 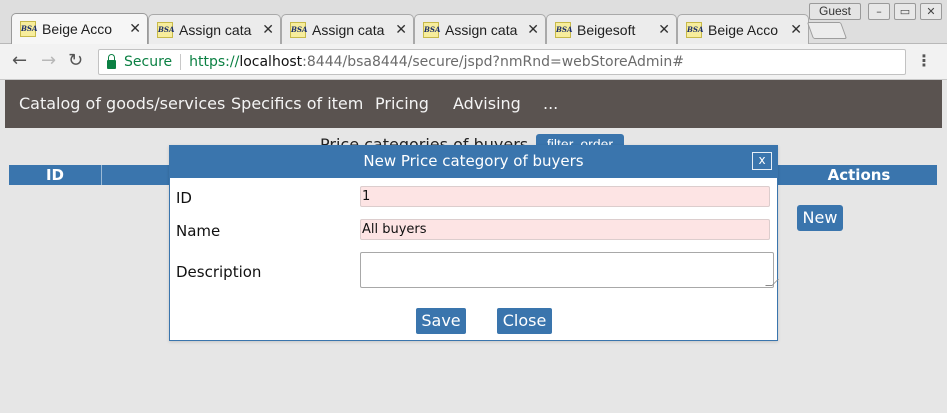 What do you see at coordinates (859, 175) in the screenshot?
I see `column-header-actions: Actions` at bounding box center [859, 175].